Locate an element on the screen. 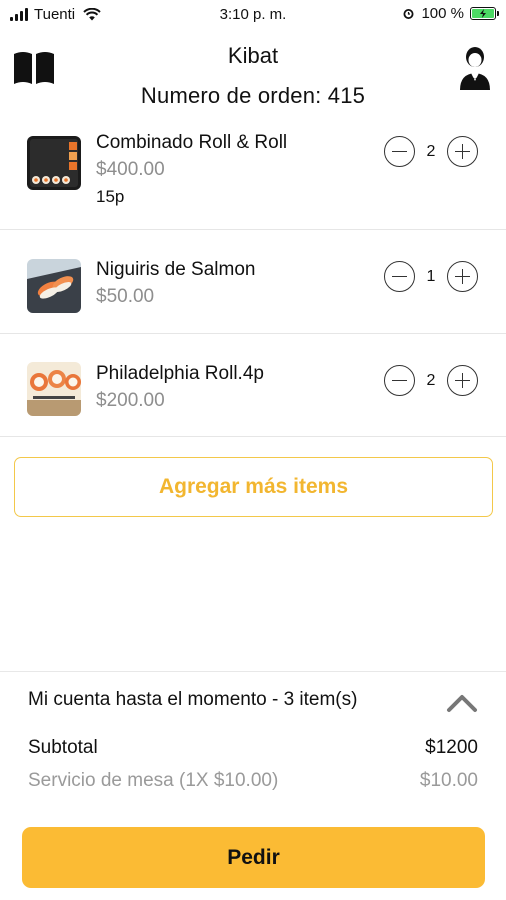 This screenshot has width=506, height=900. battery-percent: 100 % is located at coordinates (442, 13).